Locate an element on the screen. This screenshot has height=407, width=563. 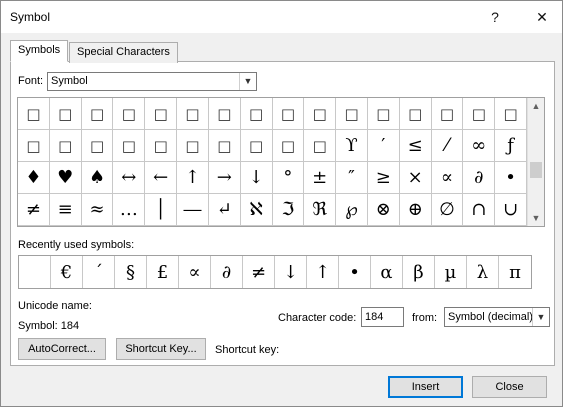
symbol-cell: ƒ is located at coordinates (511, 146).